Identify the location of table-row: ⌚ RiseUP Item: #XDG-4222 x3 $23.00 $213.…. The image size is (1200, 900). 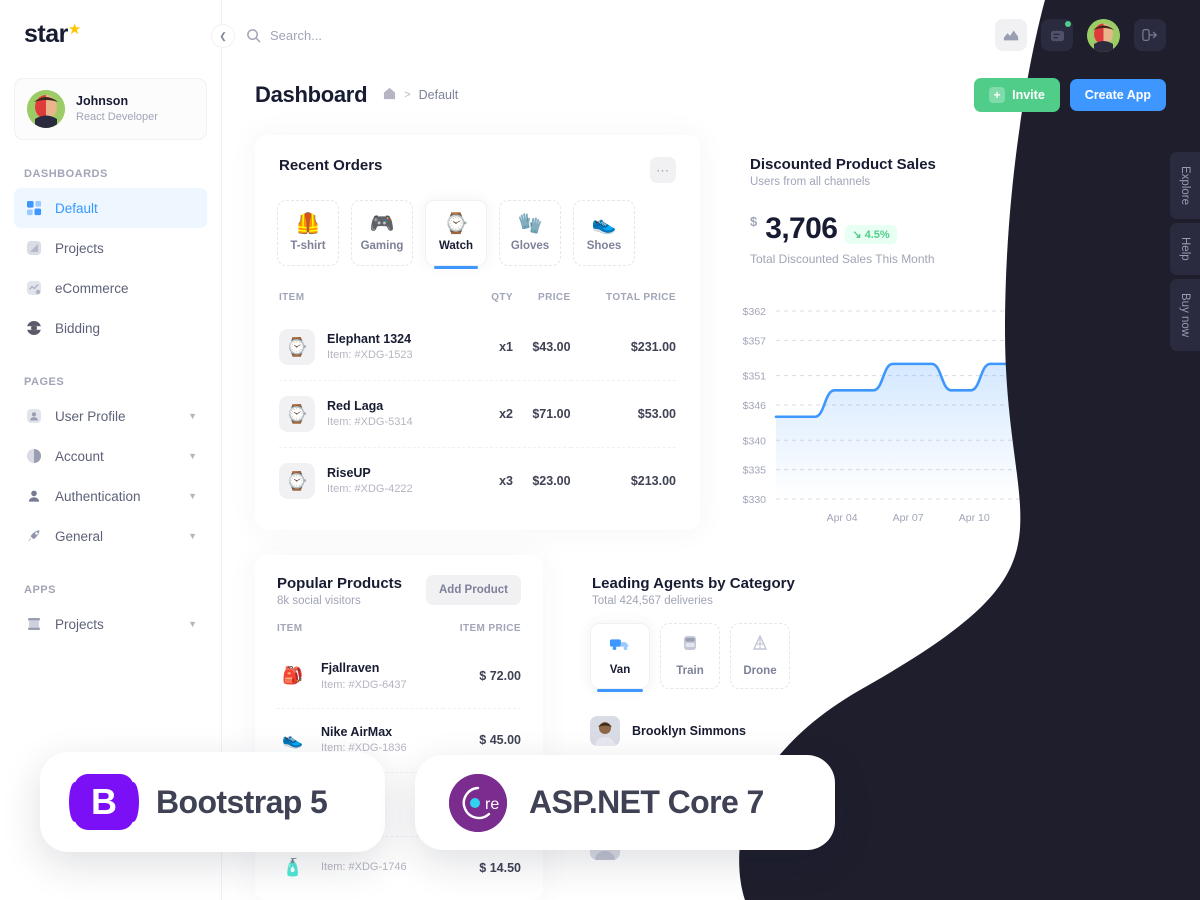
(477, 480).